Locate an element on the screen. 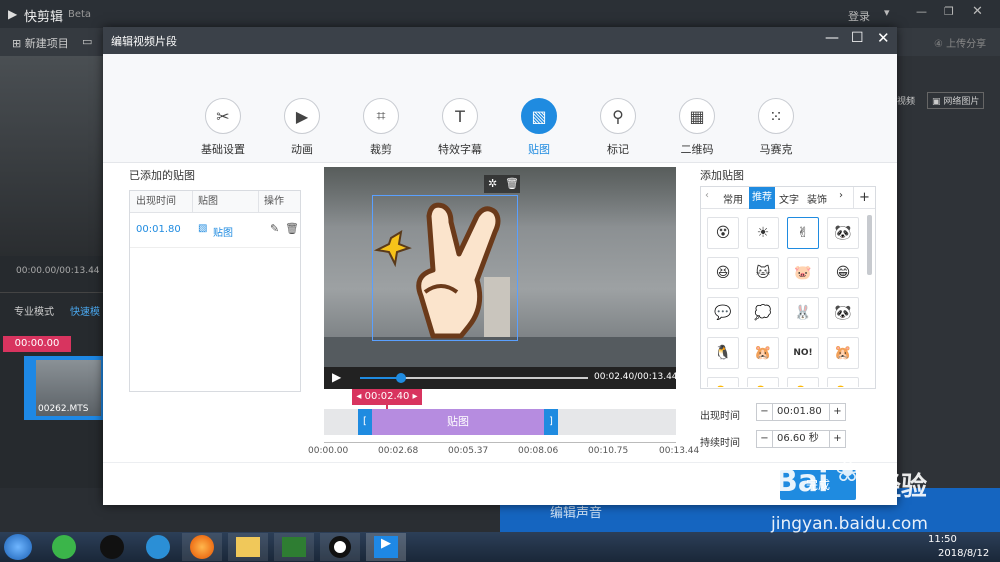  taskbar-app-icon is located at coordinates (64, 547).